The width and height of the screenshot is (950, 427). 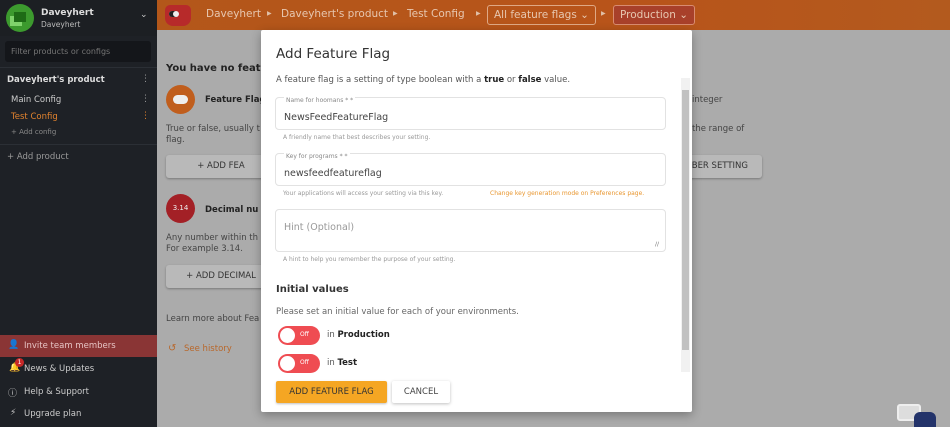 I want to click on invite-label: Invite team members, so click(x=70, y=346).